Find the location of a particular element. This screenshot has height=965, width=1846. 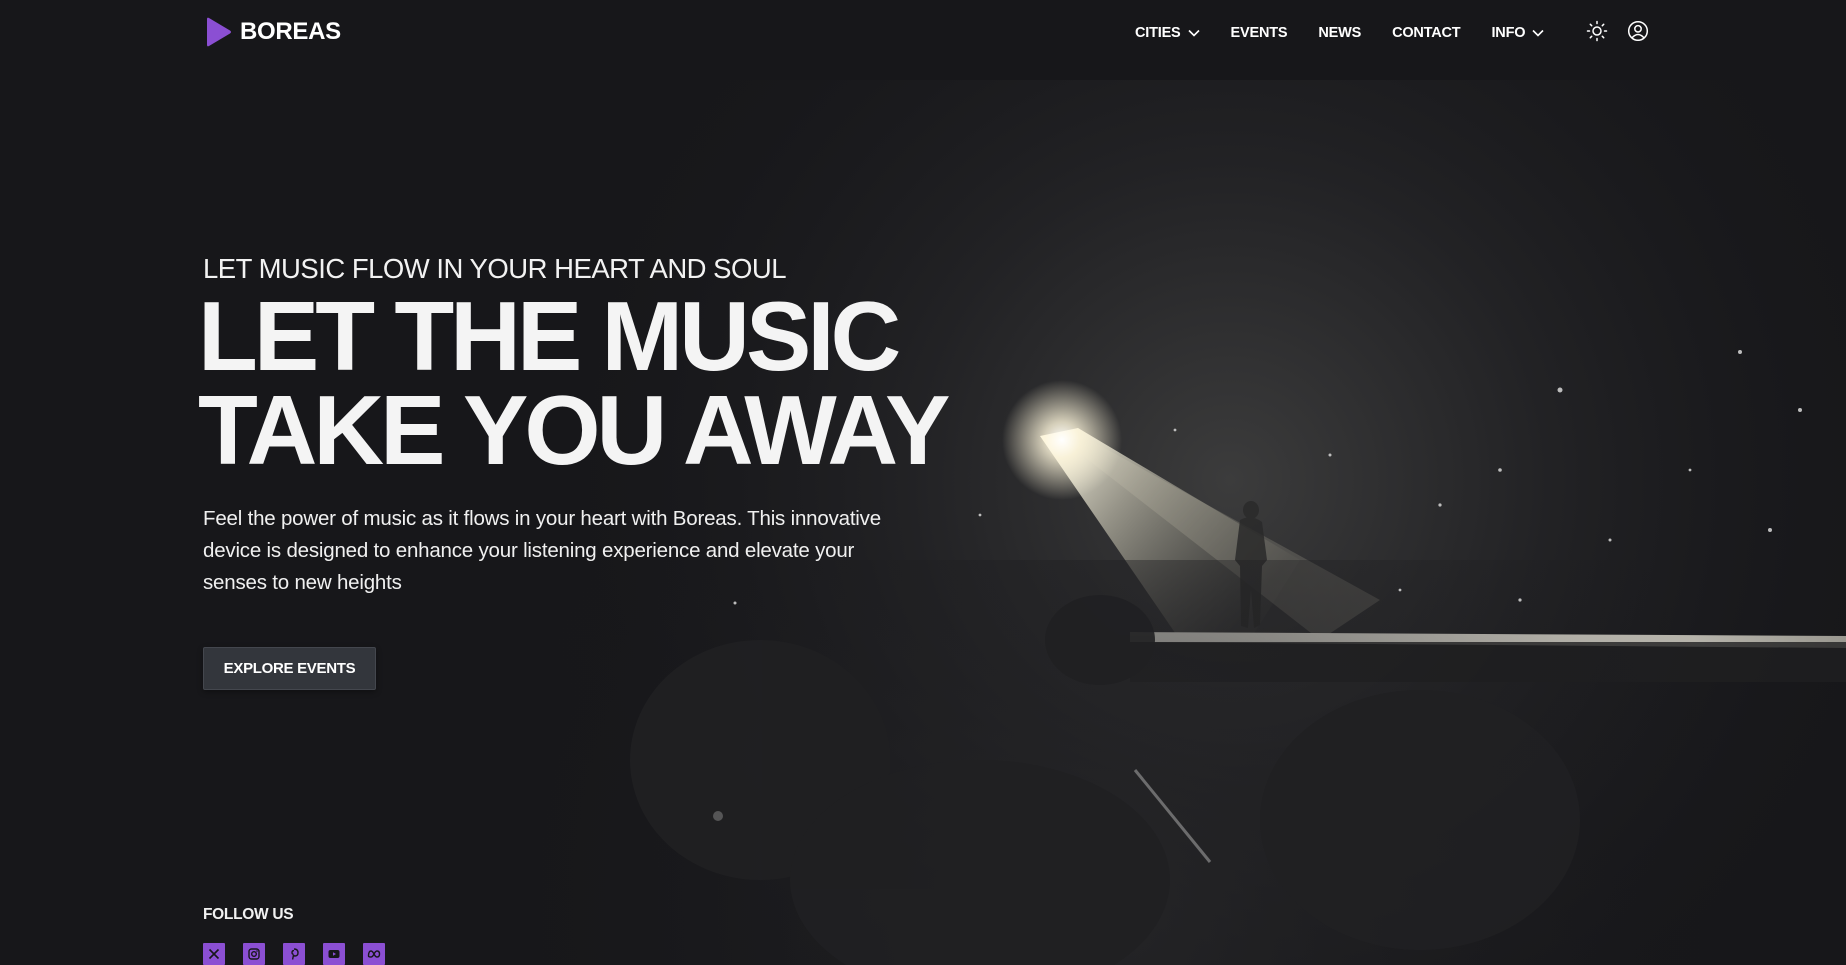

user-circle-icon is located at coordinates (1638, 31).